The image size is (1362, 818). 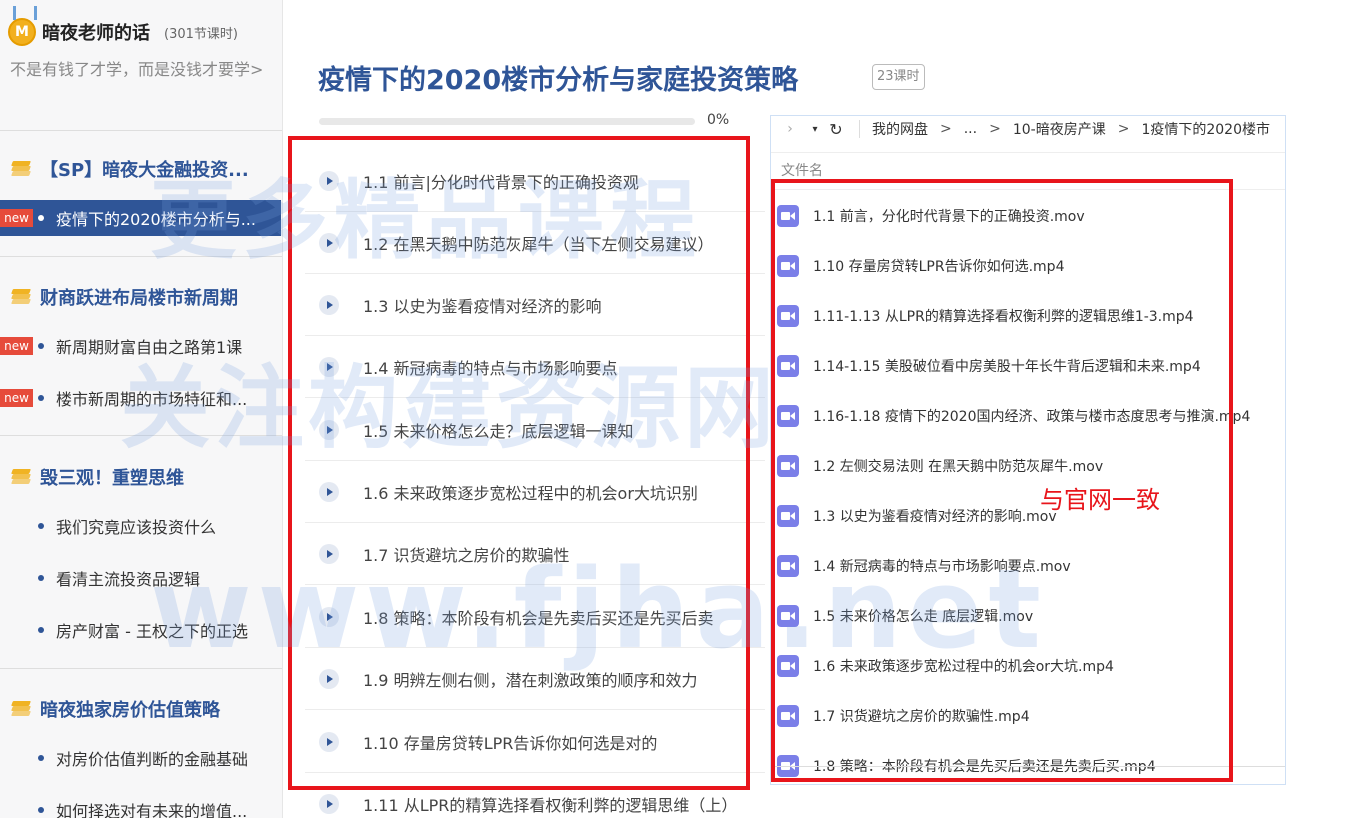 I want to click on section-title: 暗夜独家房价估值策略, so click(x=115, y=709).